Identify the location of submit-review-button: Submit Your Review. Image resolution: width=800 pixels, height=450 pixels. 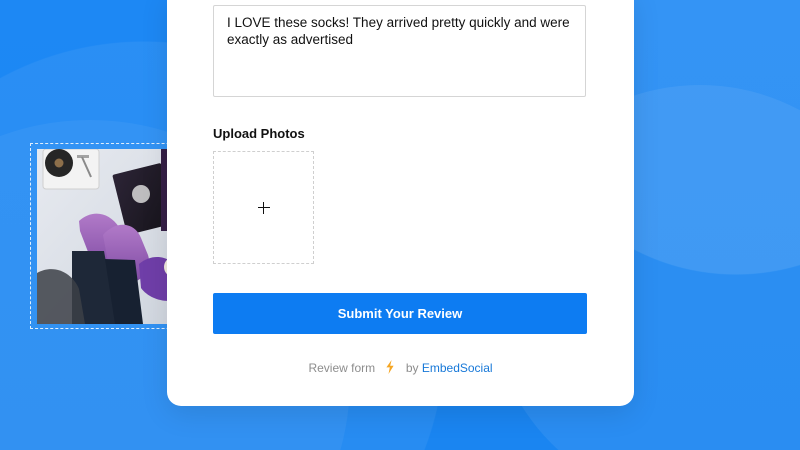
(400, 313).